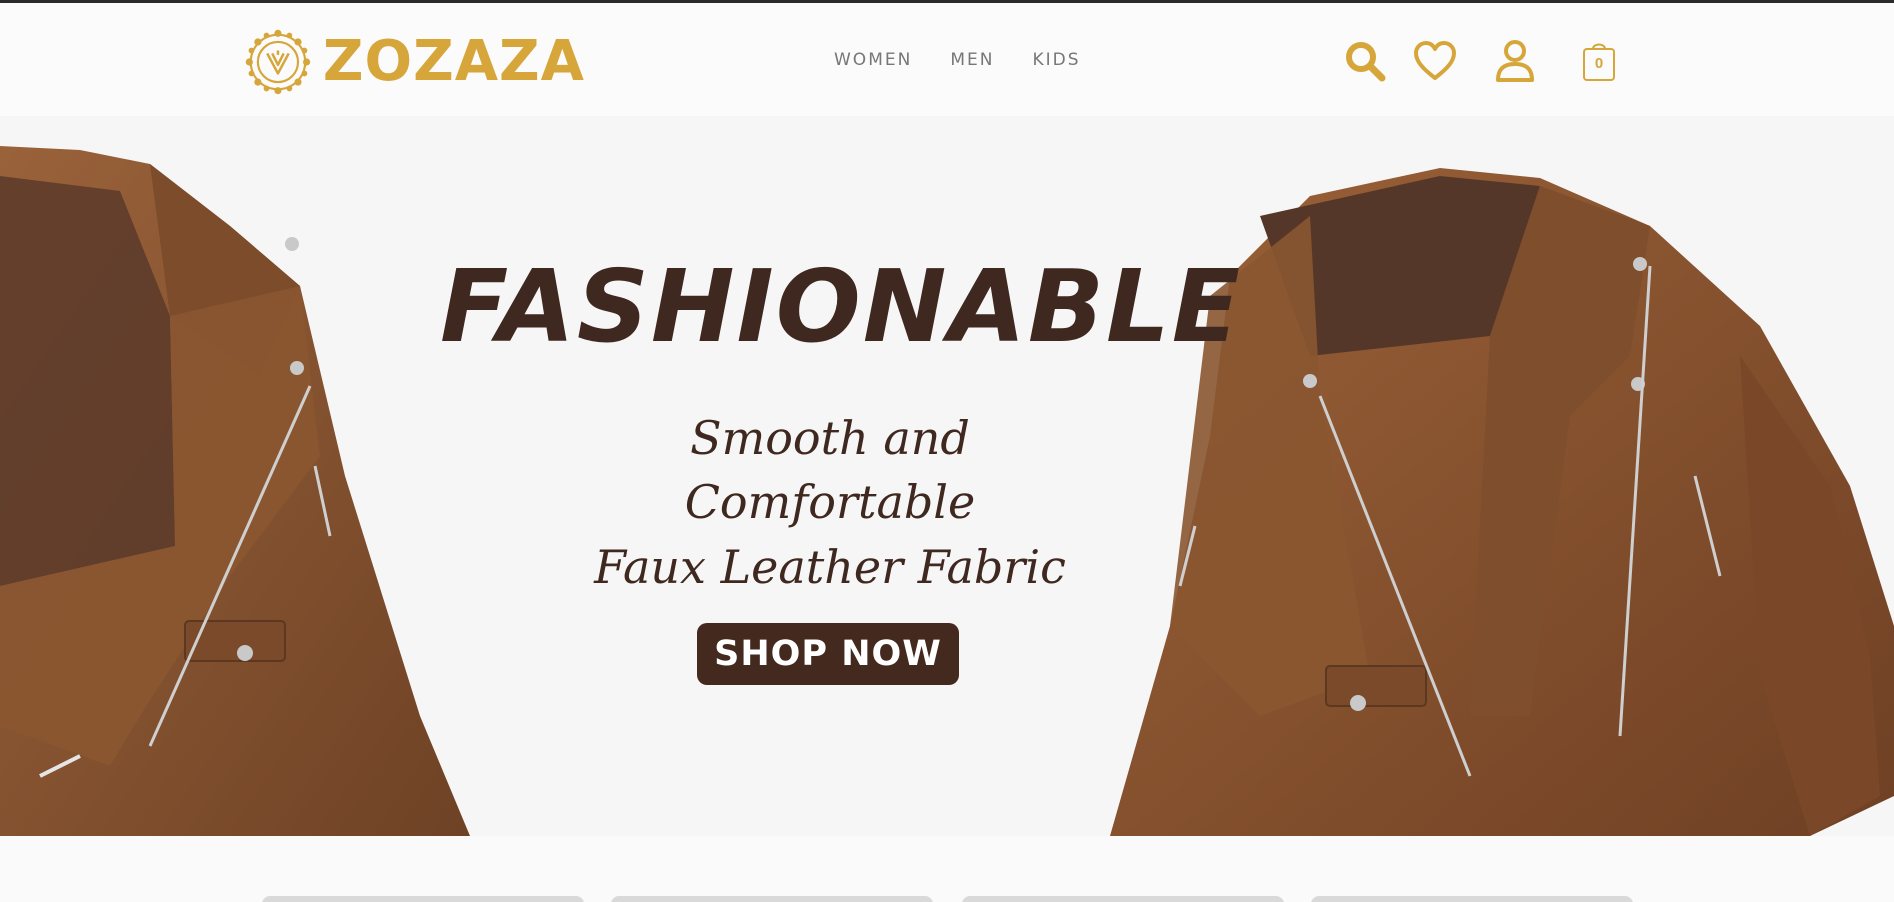 This screenshot has width=1894, height=902. Describe the element at coordinates (841, 306) in the screenshot. I see `hero-title: FASHIONABLE` at that location.